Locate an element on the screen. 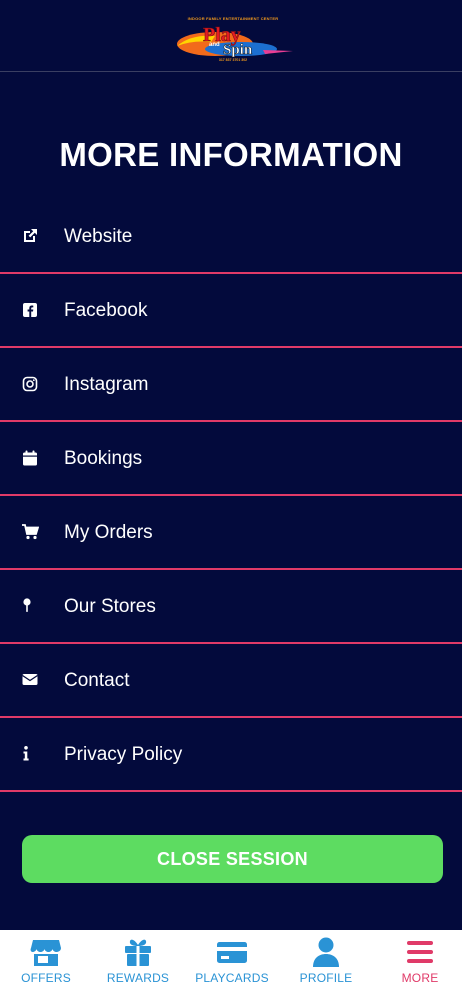 This screenshot has width=462, height=1000. close-session-button: CLOSE SESSION is located at coordinates (232, 859).